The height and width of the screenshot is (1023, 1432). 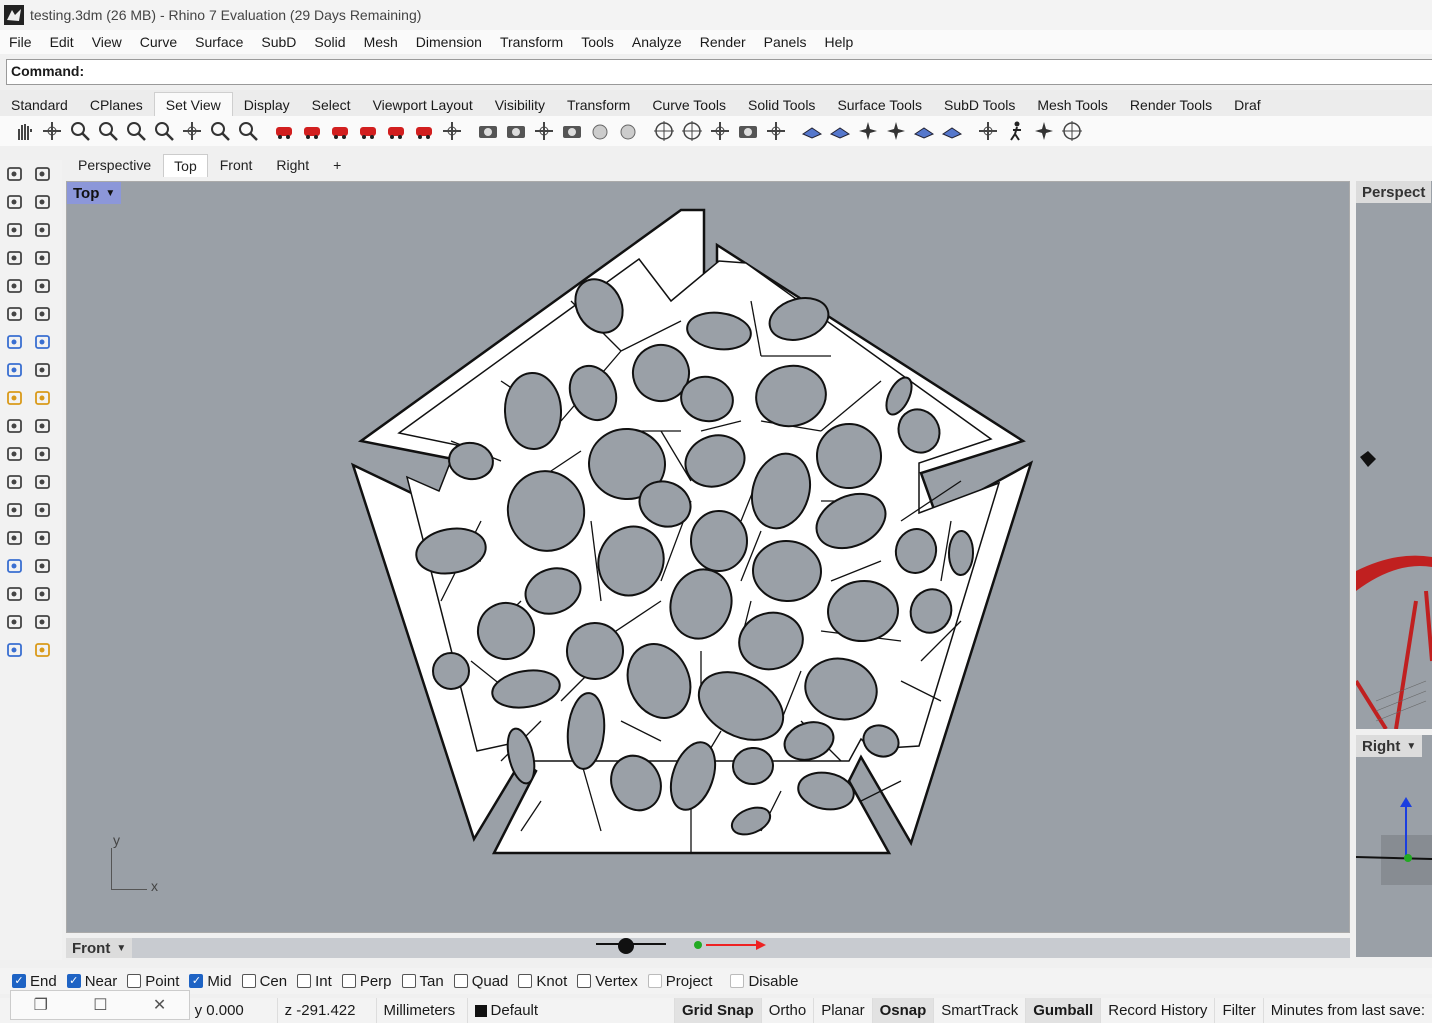 I want to click on toolbar-tab-visibility: Visibility, so click(x=520, y=104).